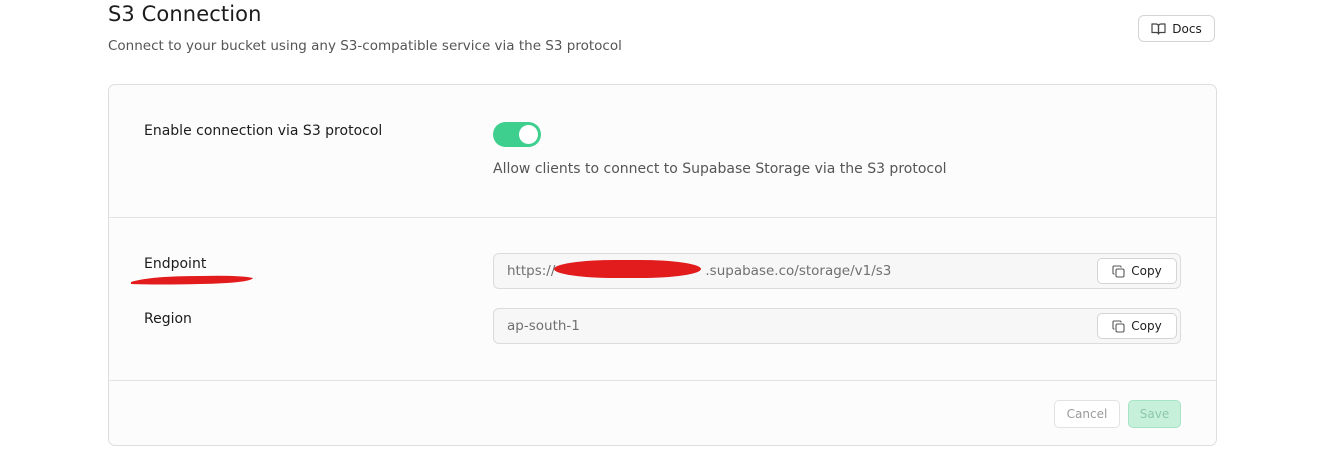 The image size is (1320, 461). I want to click on enable-s3-label: Enable connection via S3 protocol, so click(263, 131).